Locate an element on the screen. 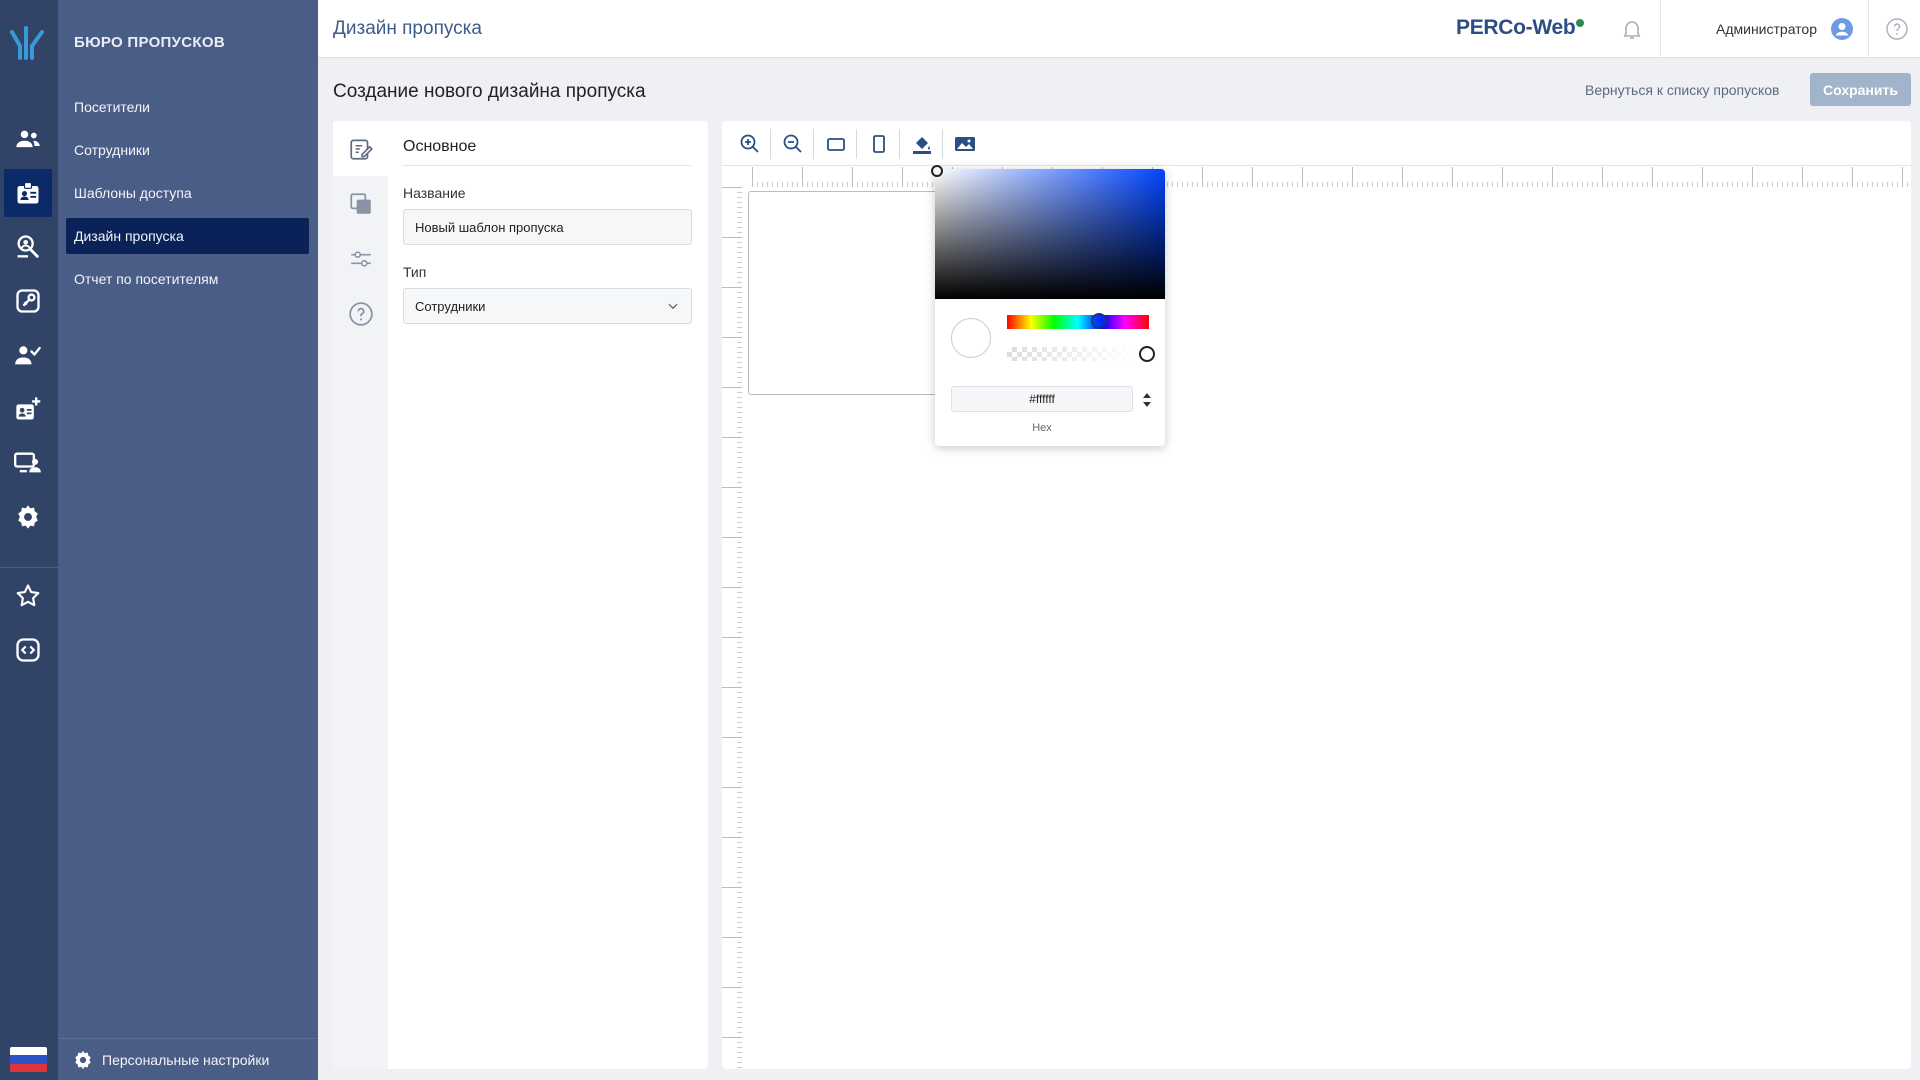 The width and height of the screenshot is (1920, 1080). code-icon is located at coordinates (28, 650).